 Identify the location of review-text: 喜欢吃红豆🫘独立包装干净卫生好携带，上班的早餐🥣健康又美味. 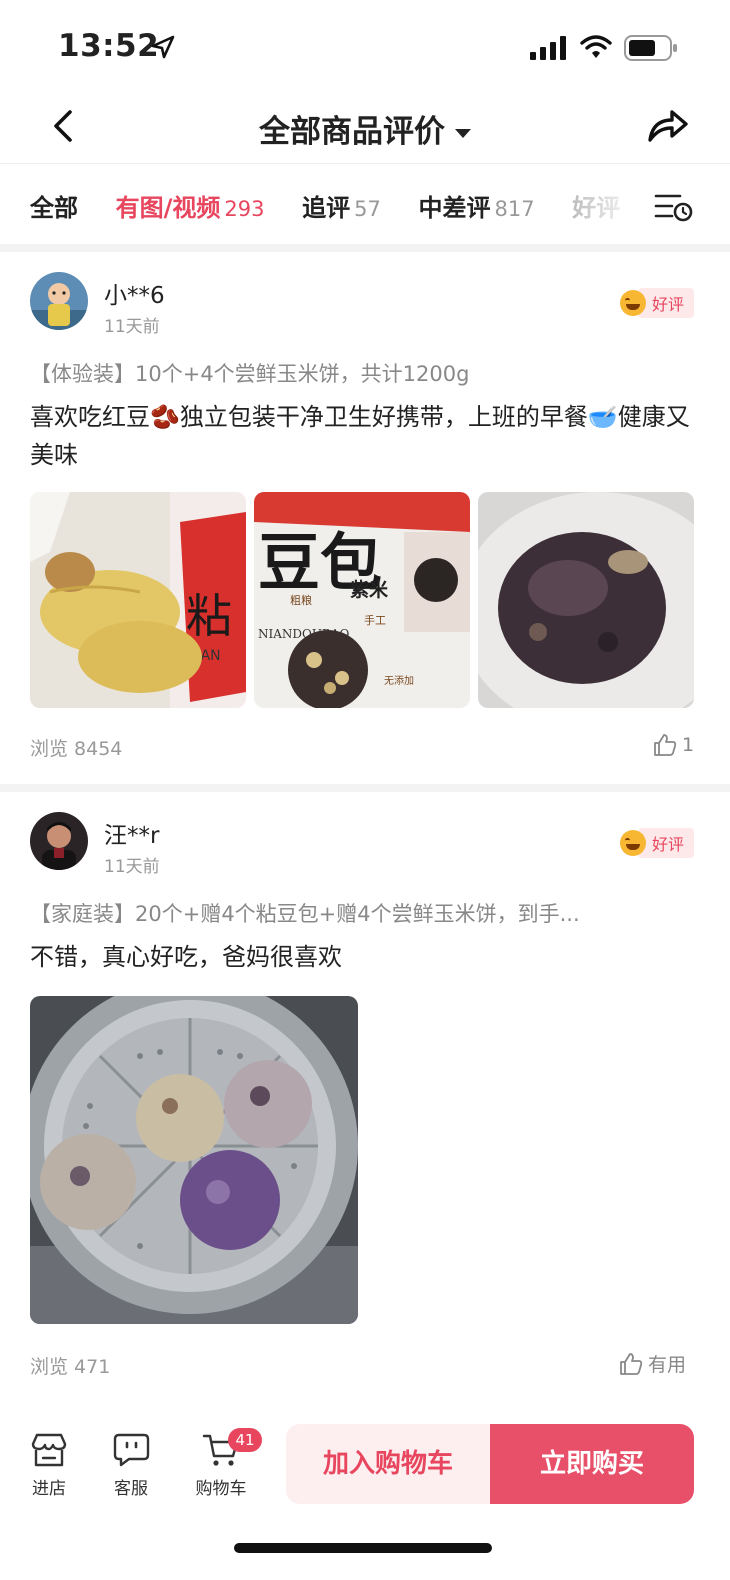
(360, 436).